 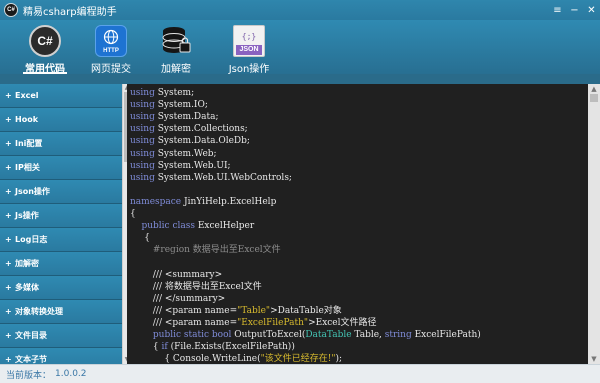 I want to click on code-token: OutputToExcel(, so click(x=268, y=335).